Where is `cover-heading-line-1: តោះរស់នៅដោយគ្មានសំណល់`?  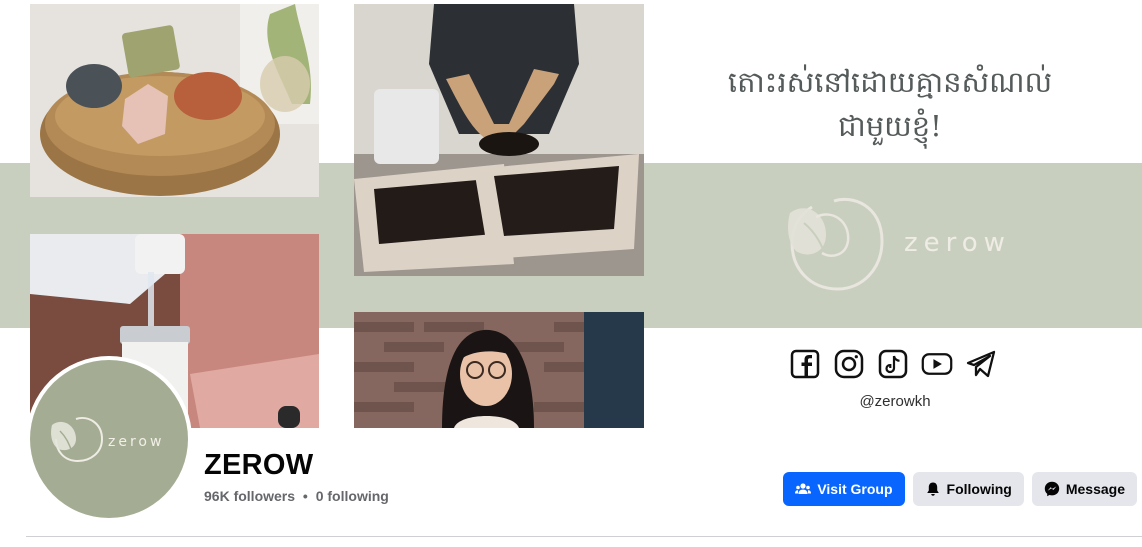 cover-heading-line-1: តោះរស់នៅដោយគ្មានសំណល់ is located at coordinates (890, 82).